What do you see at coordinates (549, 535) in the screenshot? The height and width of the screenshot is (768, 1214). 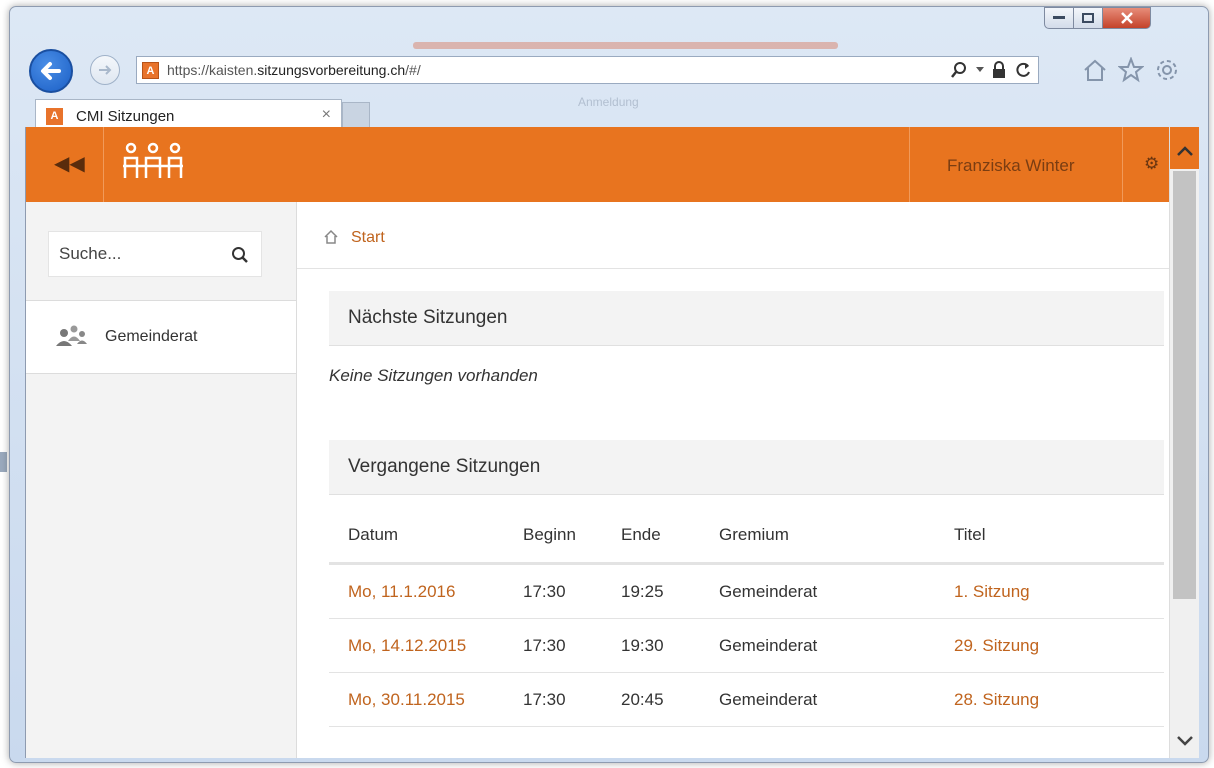 I see `column-header-beginn: Beginn` at bounding box center [549, 535].